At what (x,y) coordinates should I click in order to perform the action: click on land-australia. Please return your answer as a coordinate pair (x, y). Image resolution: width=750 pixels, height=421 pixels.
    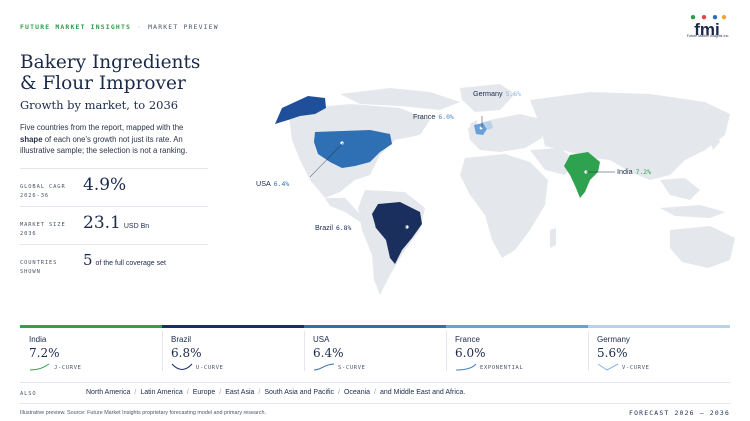
    Looking at the image, I should click on (702, 247).